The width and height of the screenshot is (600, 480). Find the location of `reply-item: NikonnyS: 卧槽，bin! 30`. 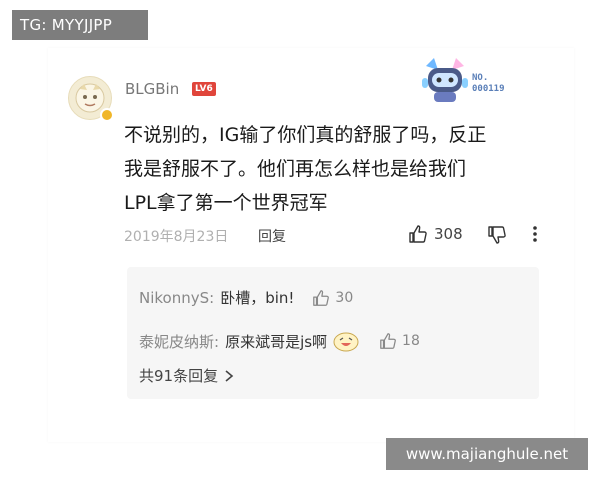

reply-item: NikonnyS: 卧槽，bin! 30 is located at coordinates (246, 297).